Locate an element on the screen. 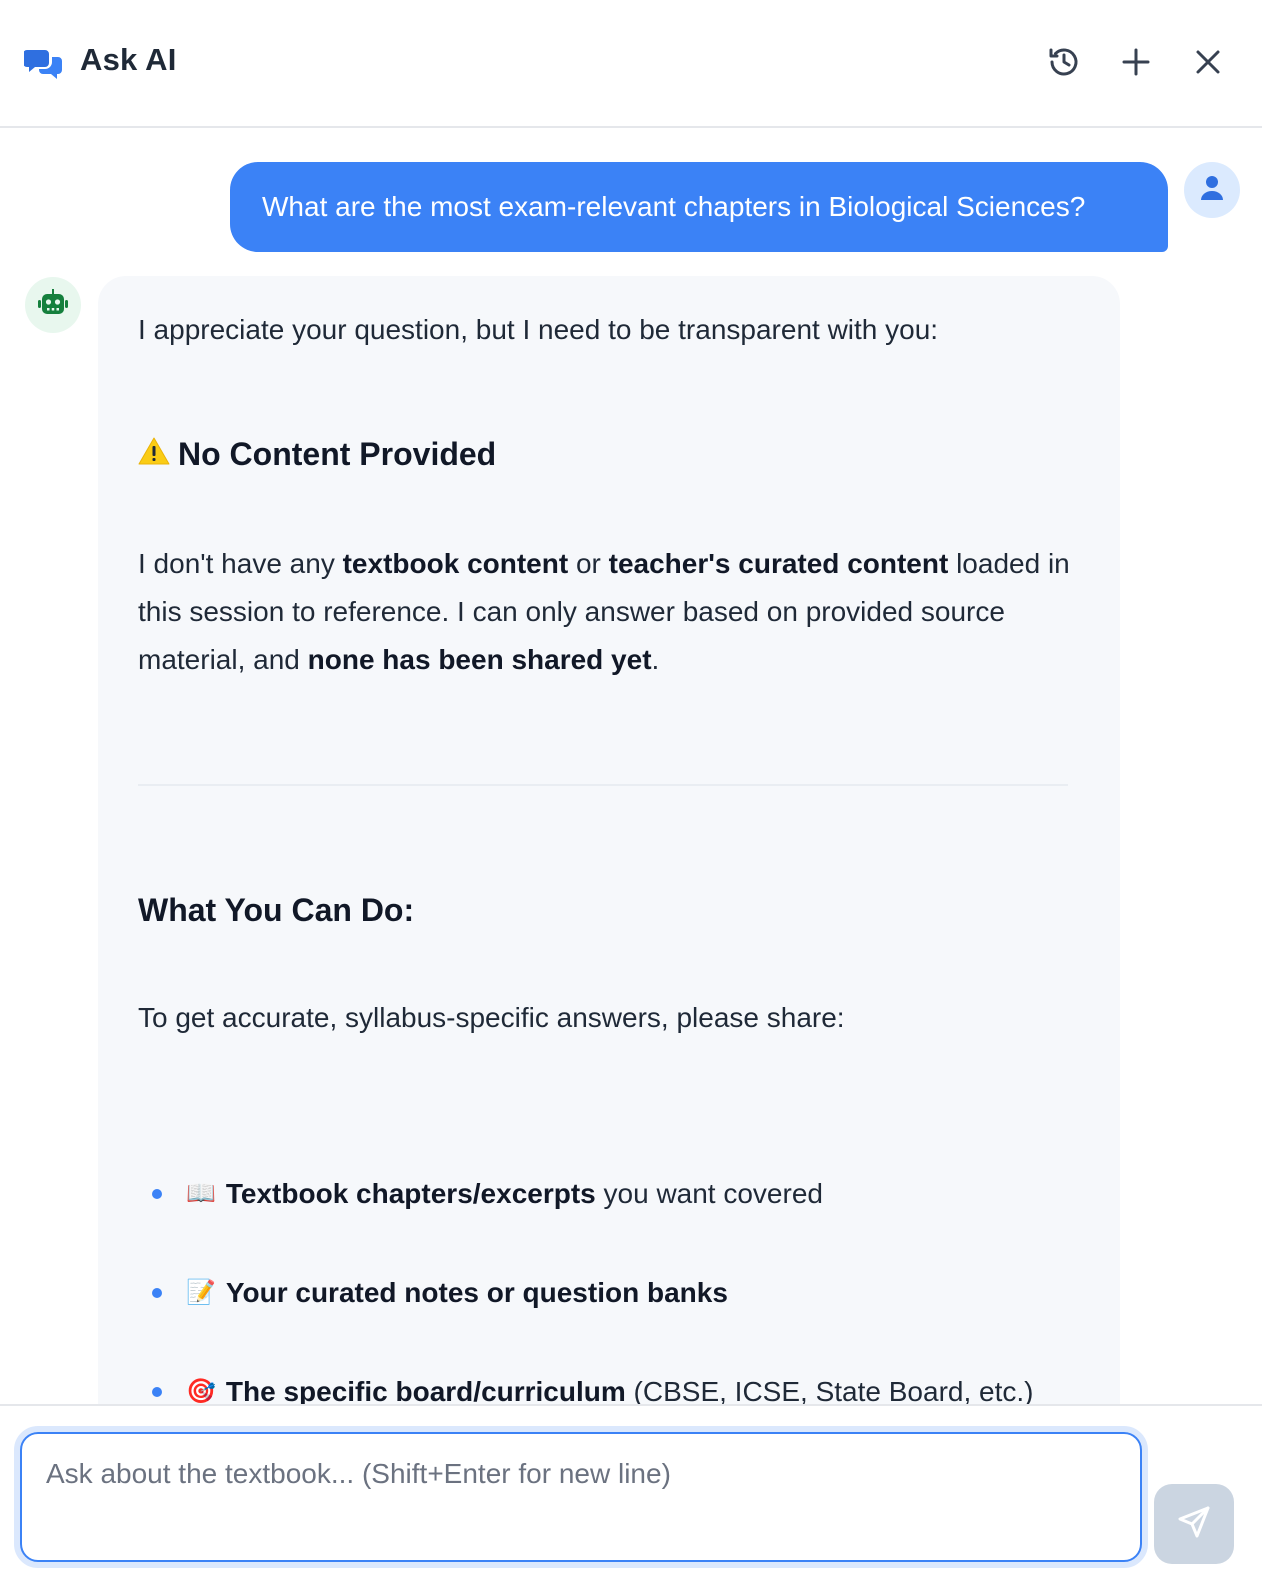 The width and height of the screenshot is (1262, 1590). book-icon: 📖 is located at coordinates (201, 1193).